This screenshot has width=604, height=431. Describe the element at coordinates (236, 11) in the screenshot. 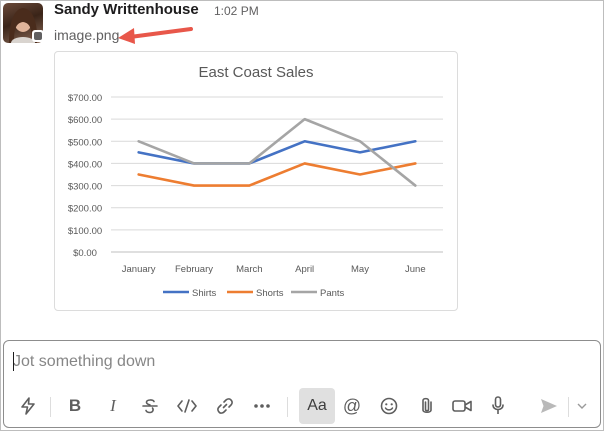

I see `message-timestamp: 1:02 PM` at that location.